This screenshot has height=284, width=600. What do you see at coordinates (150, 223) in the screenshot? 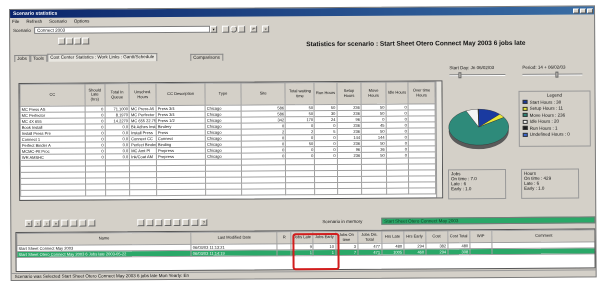
I see `chart-bottom-icon` at bounding box center [150, 223].